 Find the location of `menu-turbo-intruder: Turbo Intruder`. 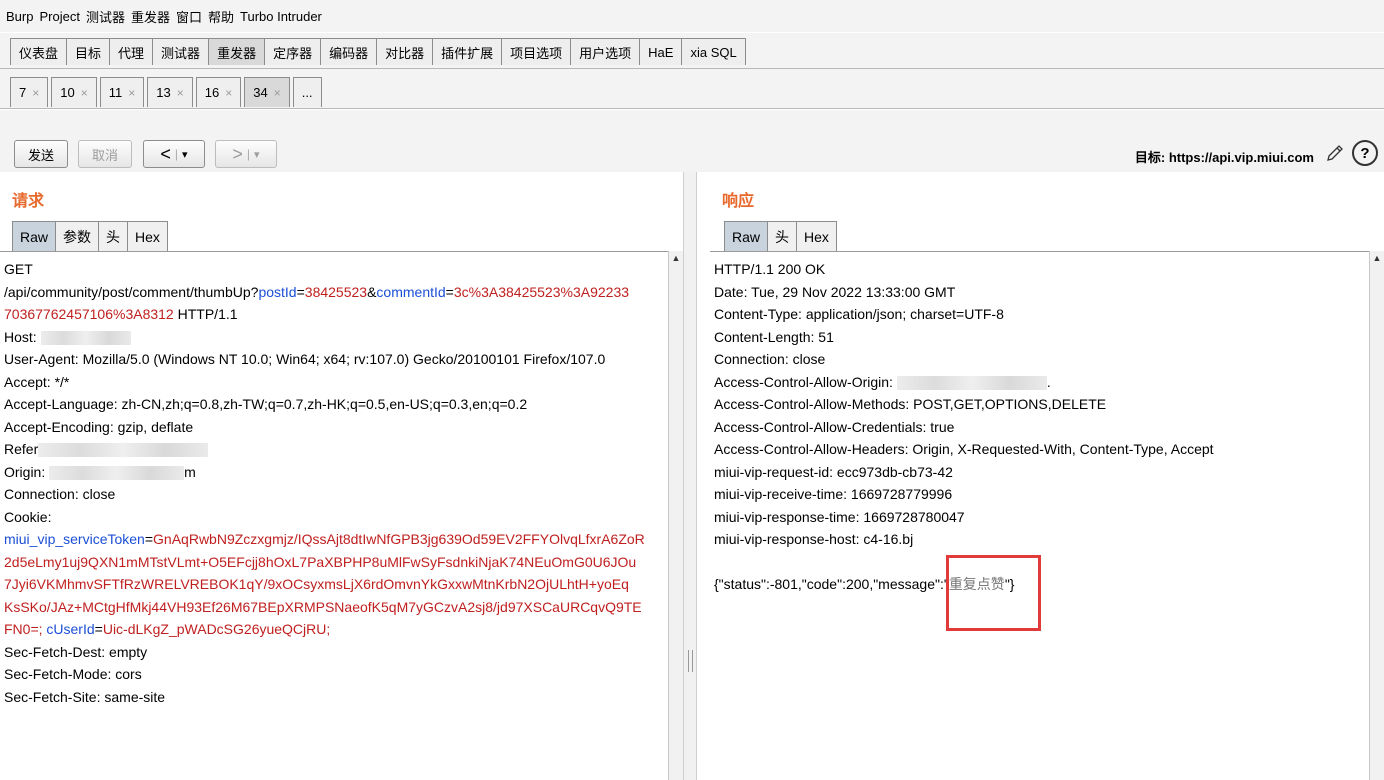

menu-turbo-intruder: Turbo Intruder is located at coordinates (281, 16).